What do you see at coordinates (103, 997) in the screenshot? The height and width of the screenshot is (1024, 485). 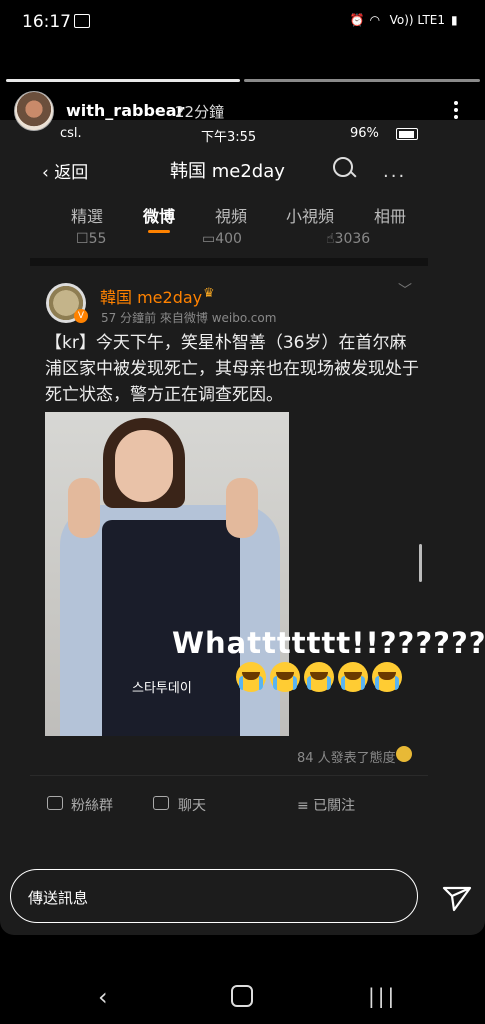 I see `nav-back-icon: ‹` at bounding box center [103, 997].